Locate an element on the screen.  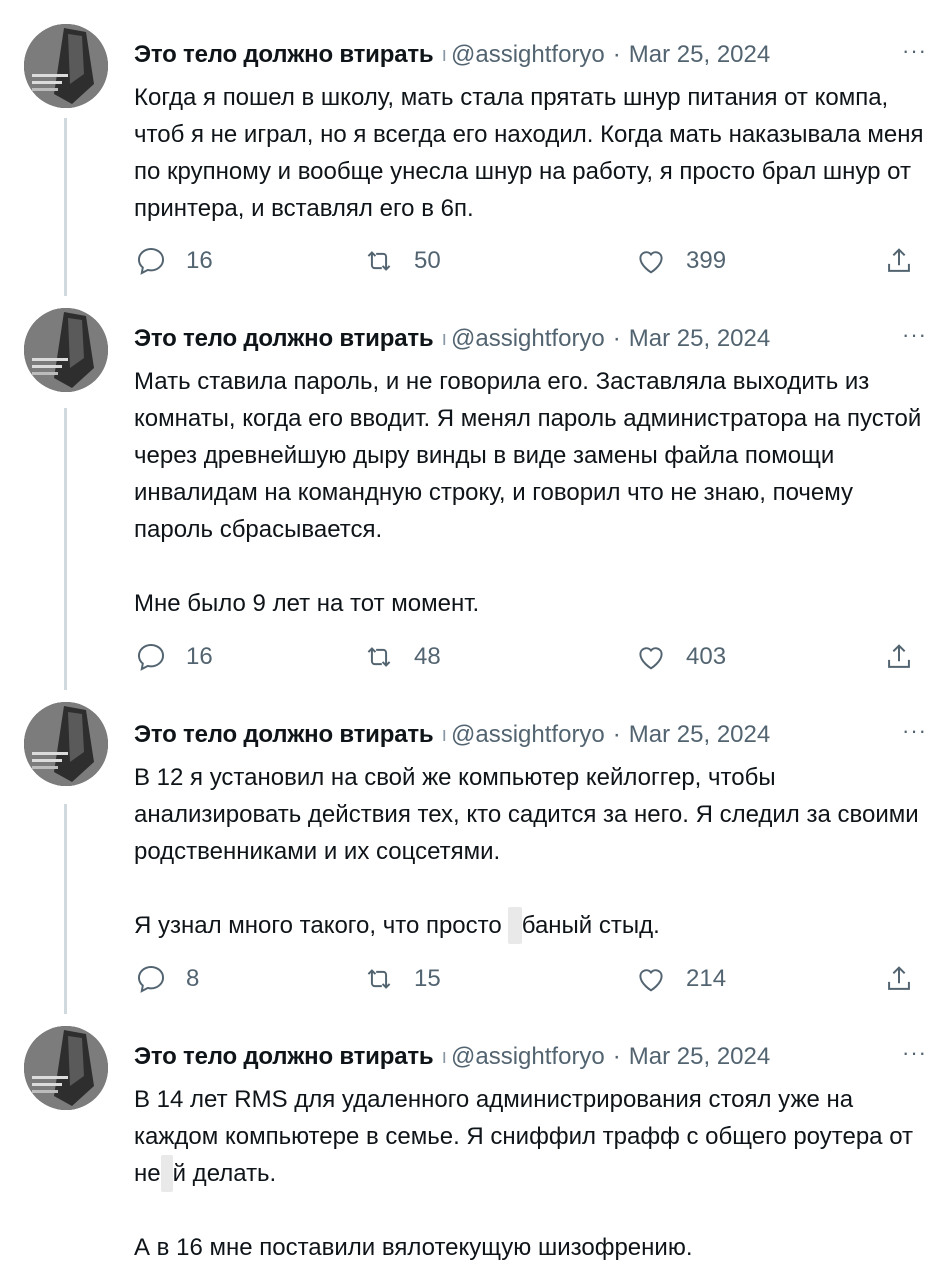
retweet-count: 15 is located at coordinates (427, 978).